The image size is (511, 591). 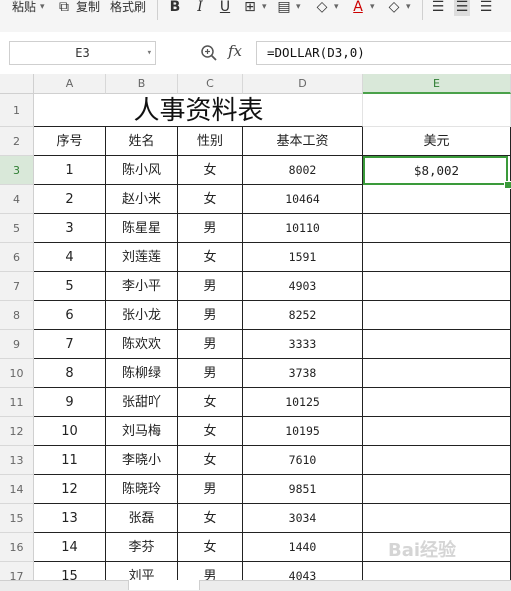 I want to click on font-color-dropdown-icon: ▾, so click(x=372, y=7).